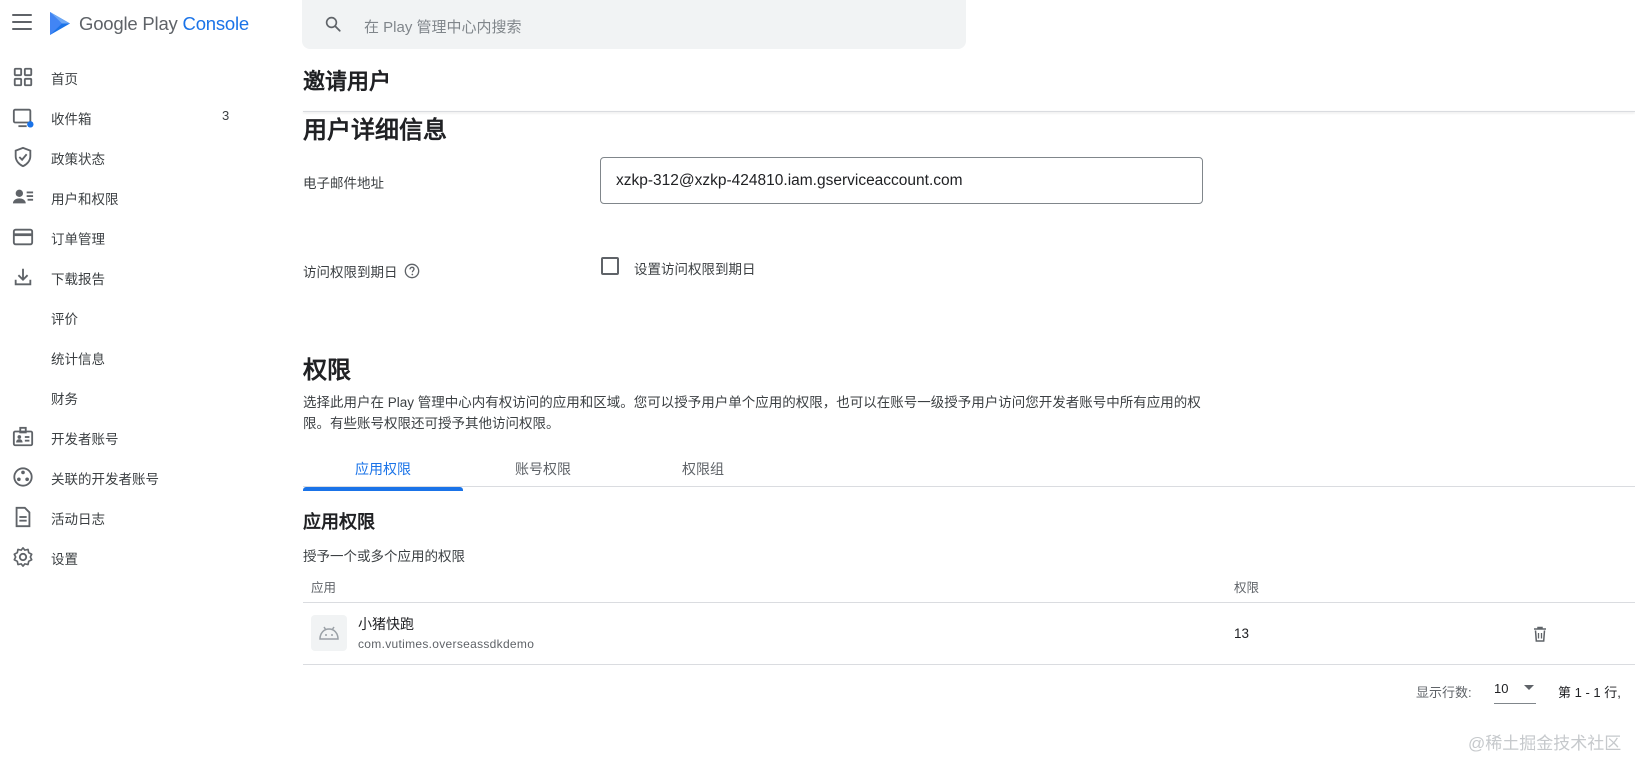 The width and height of the screenshot is (1635, 757). Describe the element at coordinates (78, 239) in the screenshot. I see `sidebar-item-label: 订单管理` at that location.